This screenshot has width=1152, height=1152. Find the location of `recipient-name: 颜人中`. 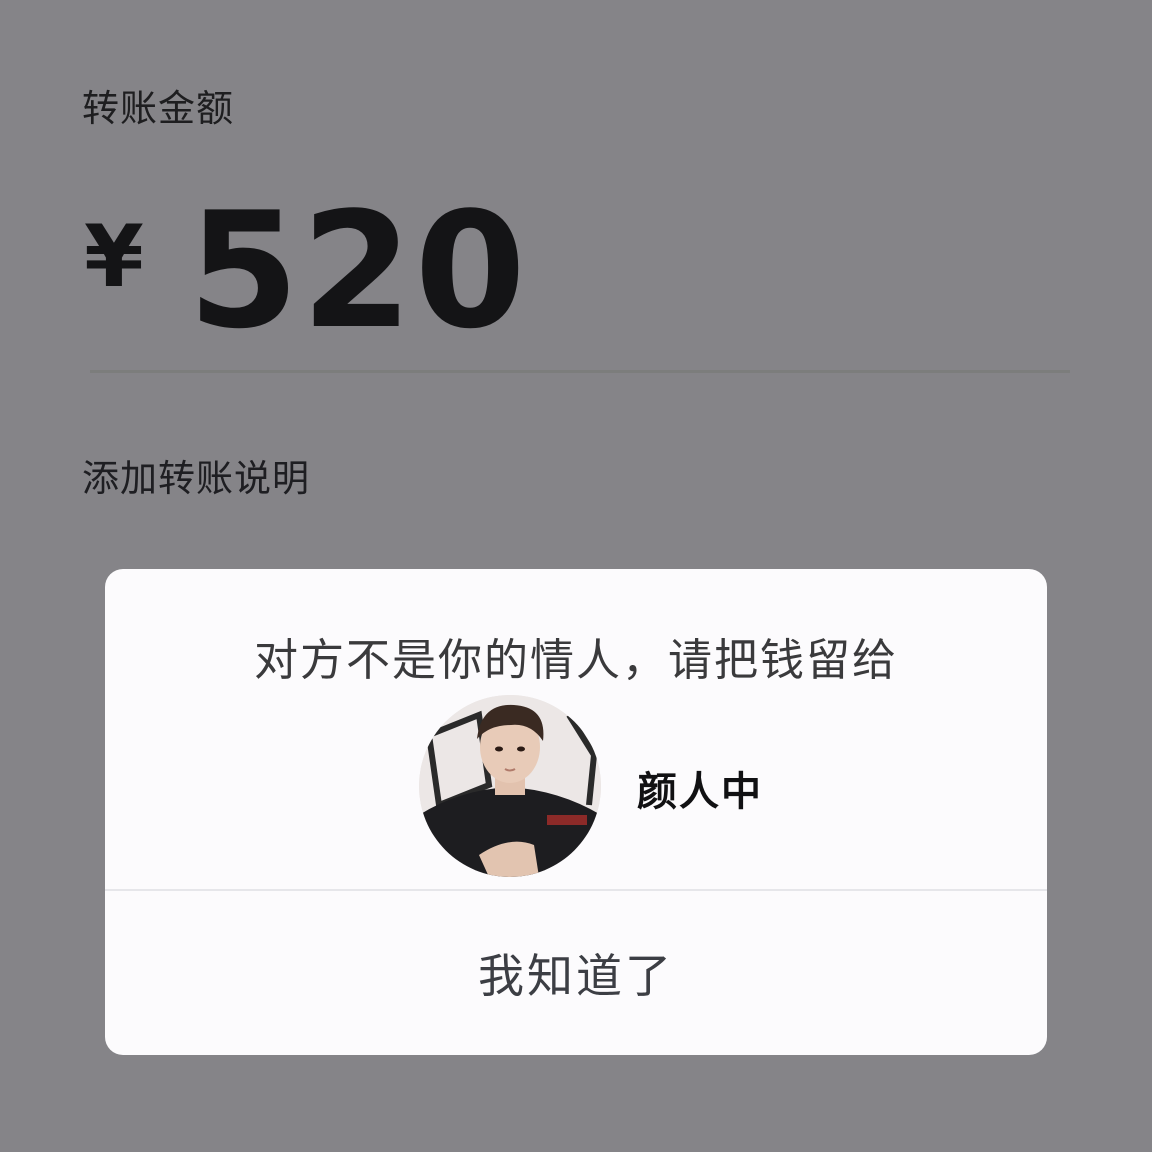

recipient-name: 颜人中 is located at coordinates (700, 792).